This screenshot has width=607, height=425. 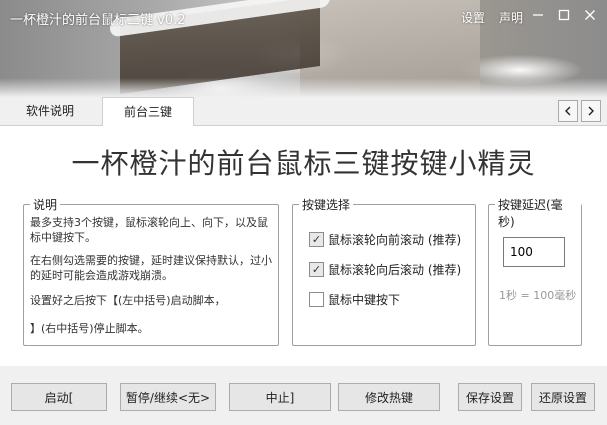 I want to click on close-button, so click(x=590, y=15).